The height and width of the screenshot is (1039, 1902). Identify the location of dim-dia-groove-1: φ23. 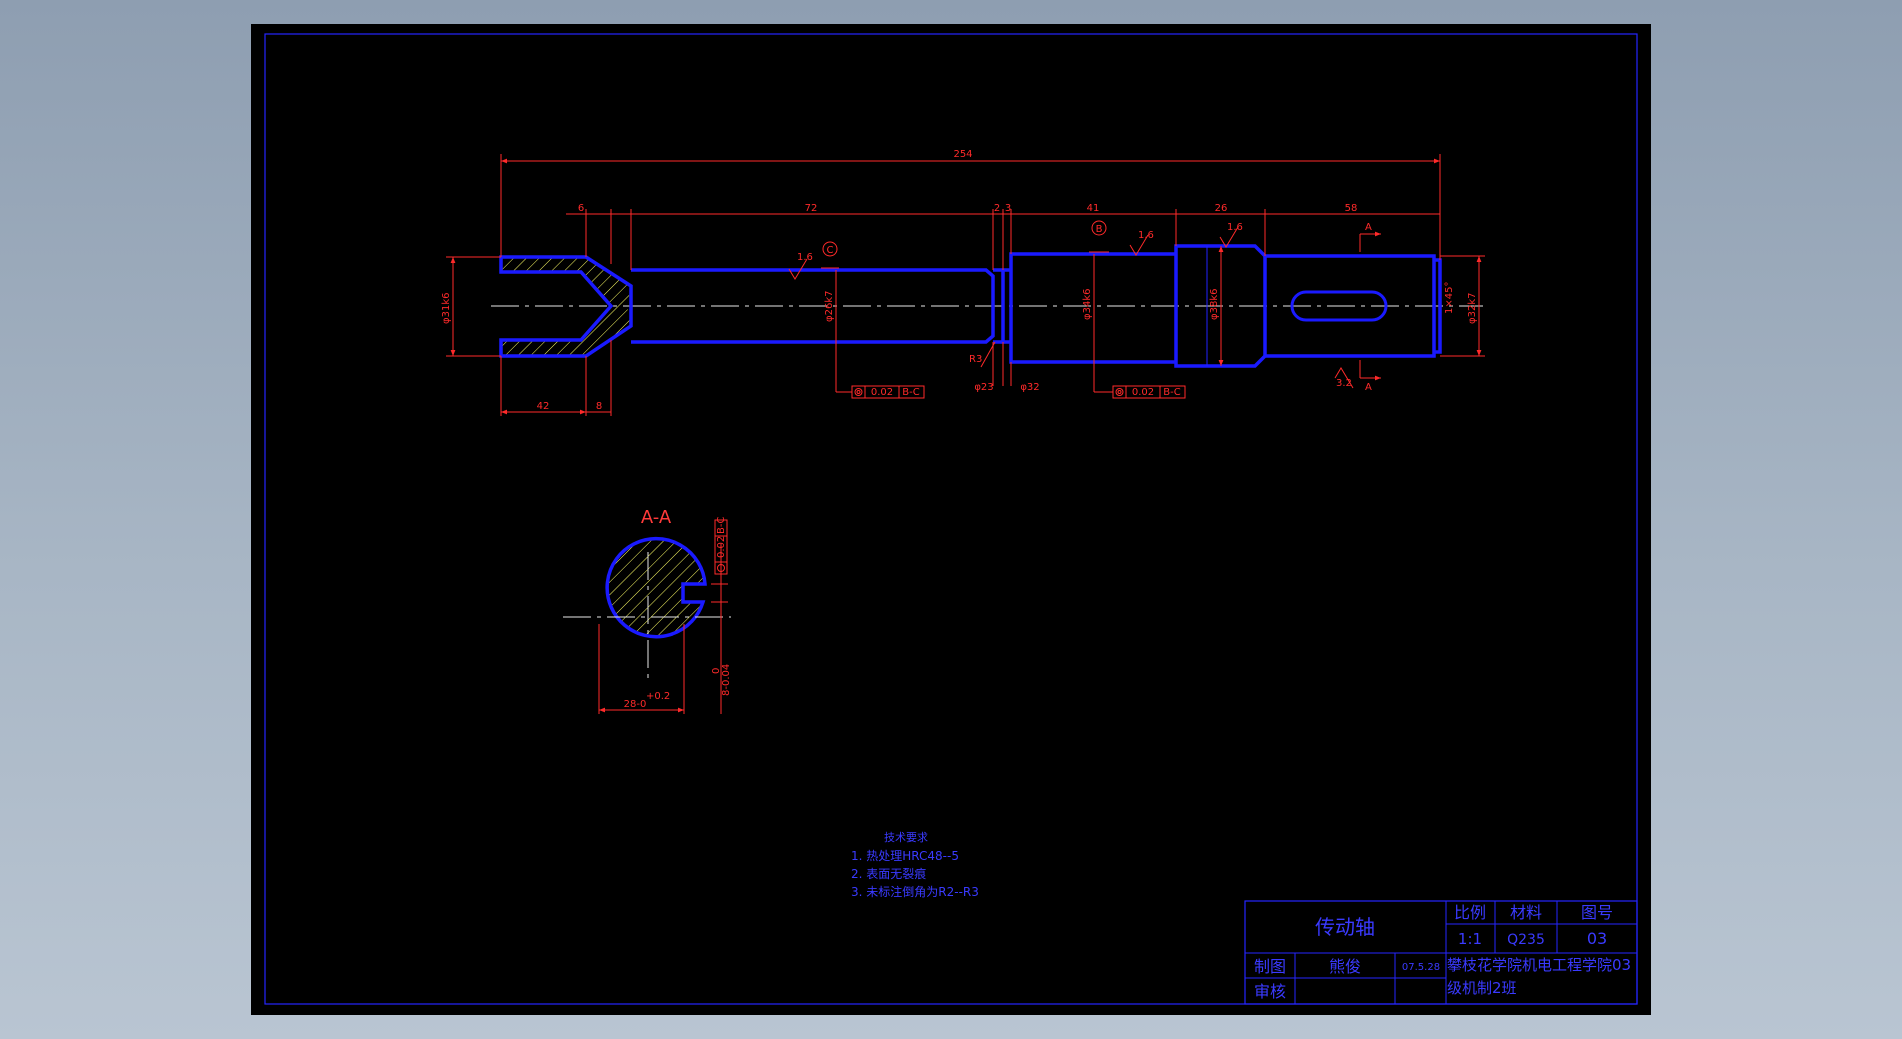
(983, 387).